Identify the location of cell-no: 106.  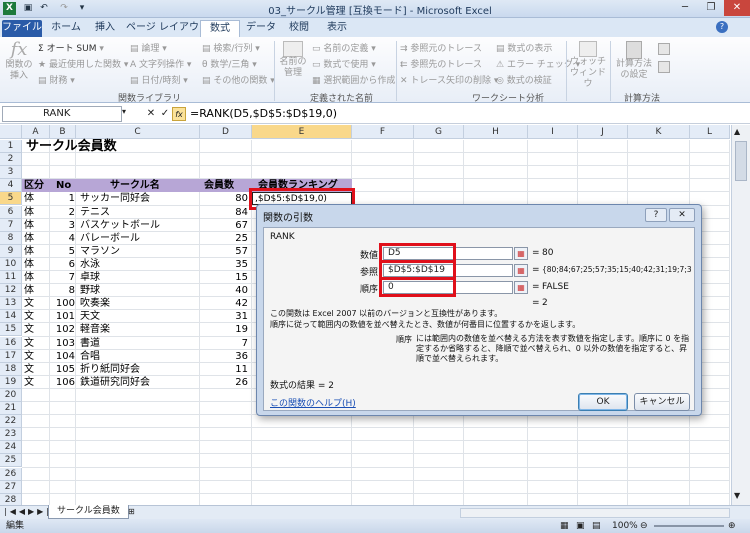
(62, 382).